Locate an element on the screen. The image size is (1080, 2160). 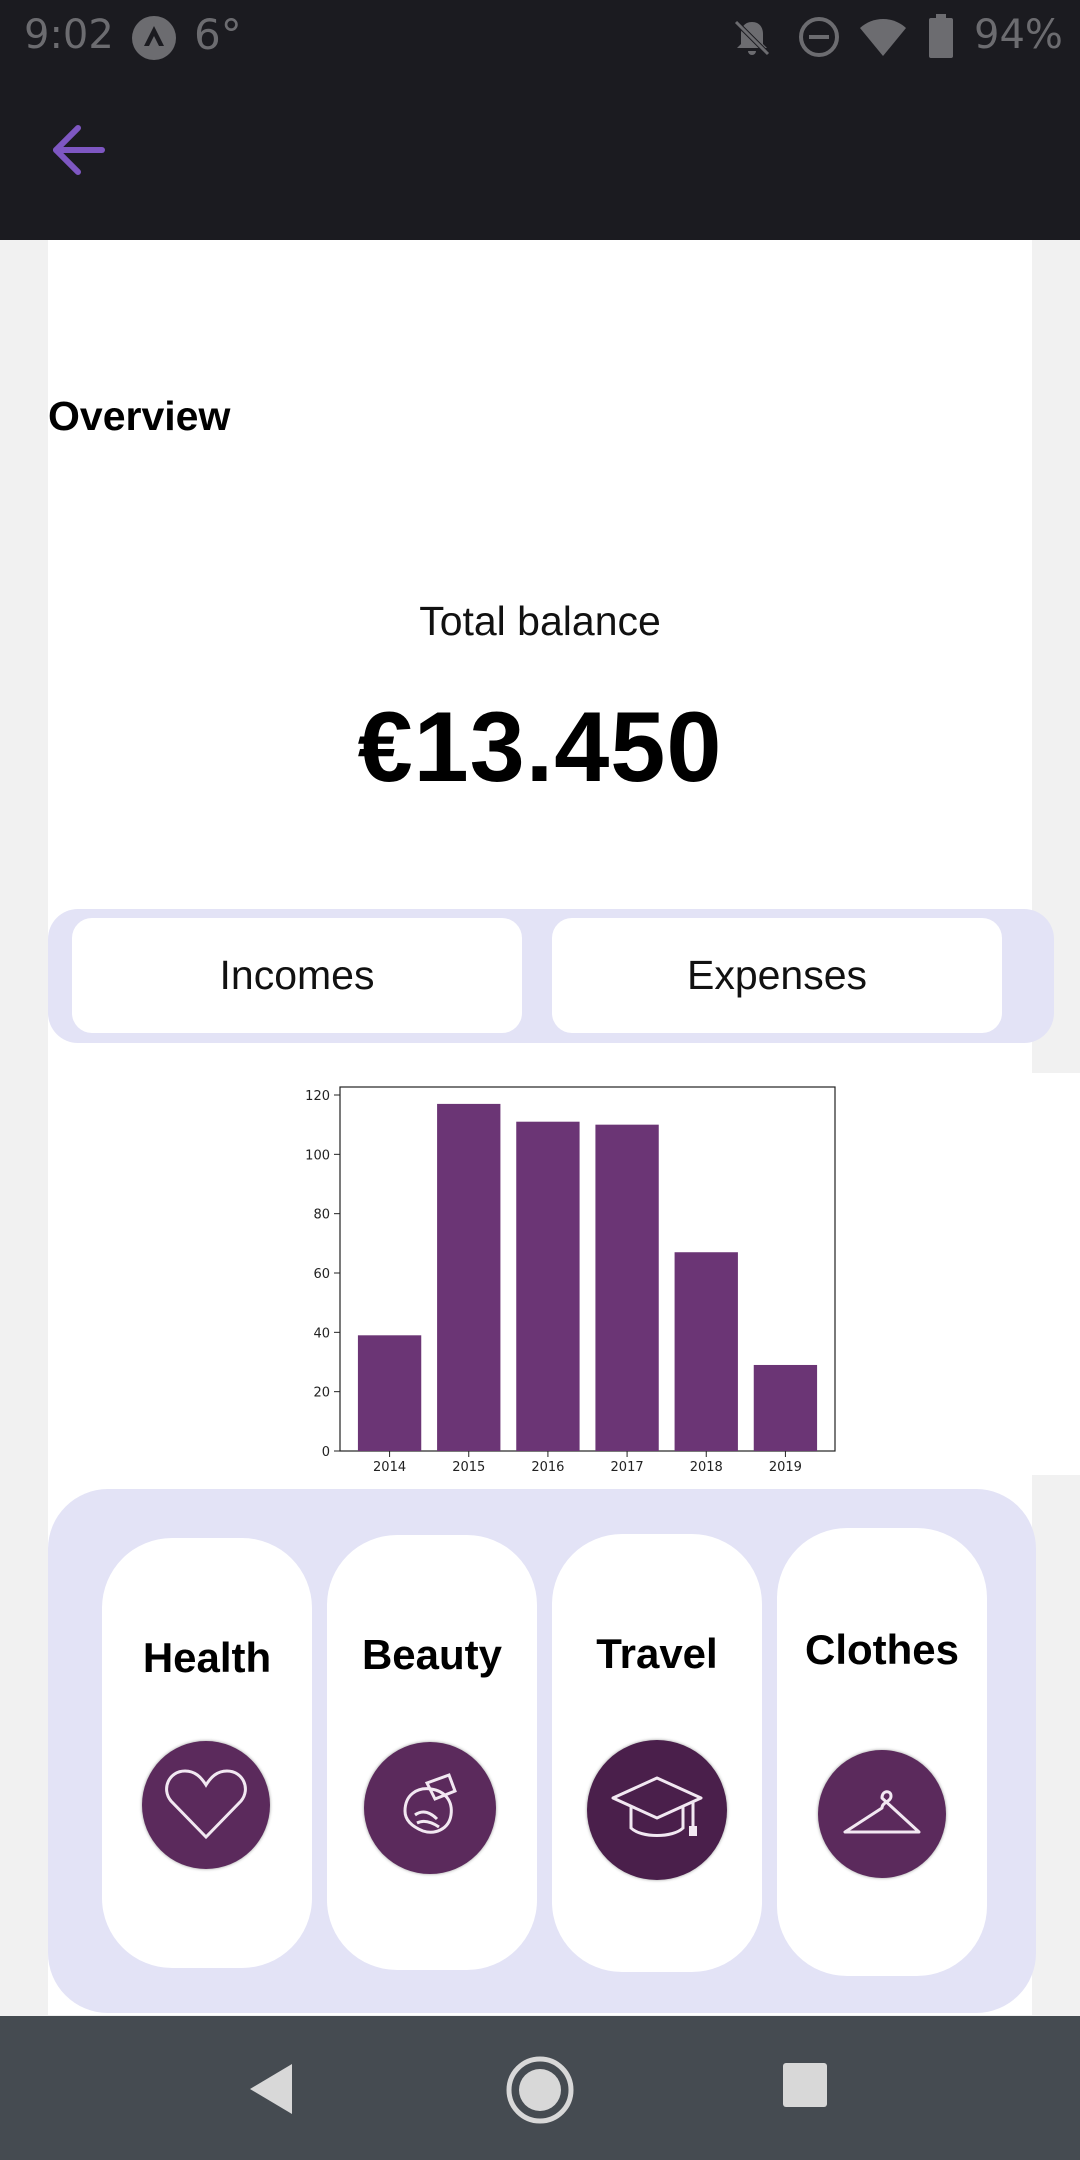
arrow-left-icon is located at coordinates (79, 150).